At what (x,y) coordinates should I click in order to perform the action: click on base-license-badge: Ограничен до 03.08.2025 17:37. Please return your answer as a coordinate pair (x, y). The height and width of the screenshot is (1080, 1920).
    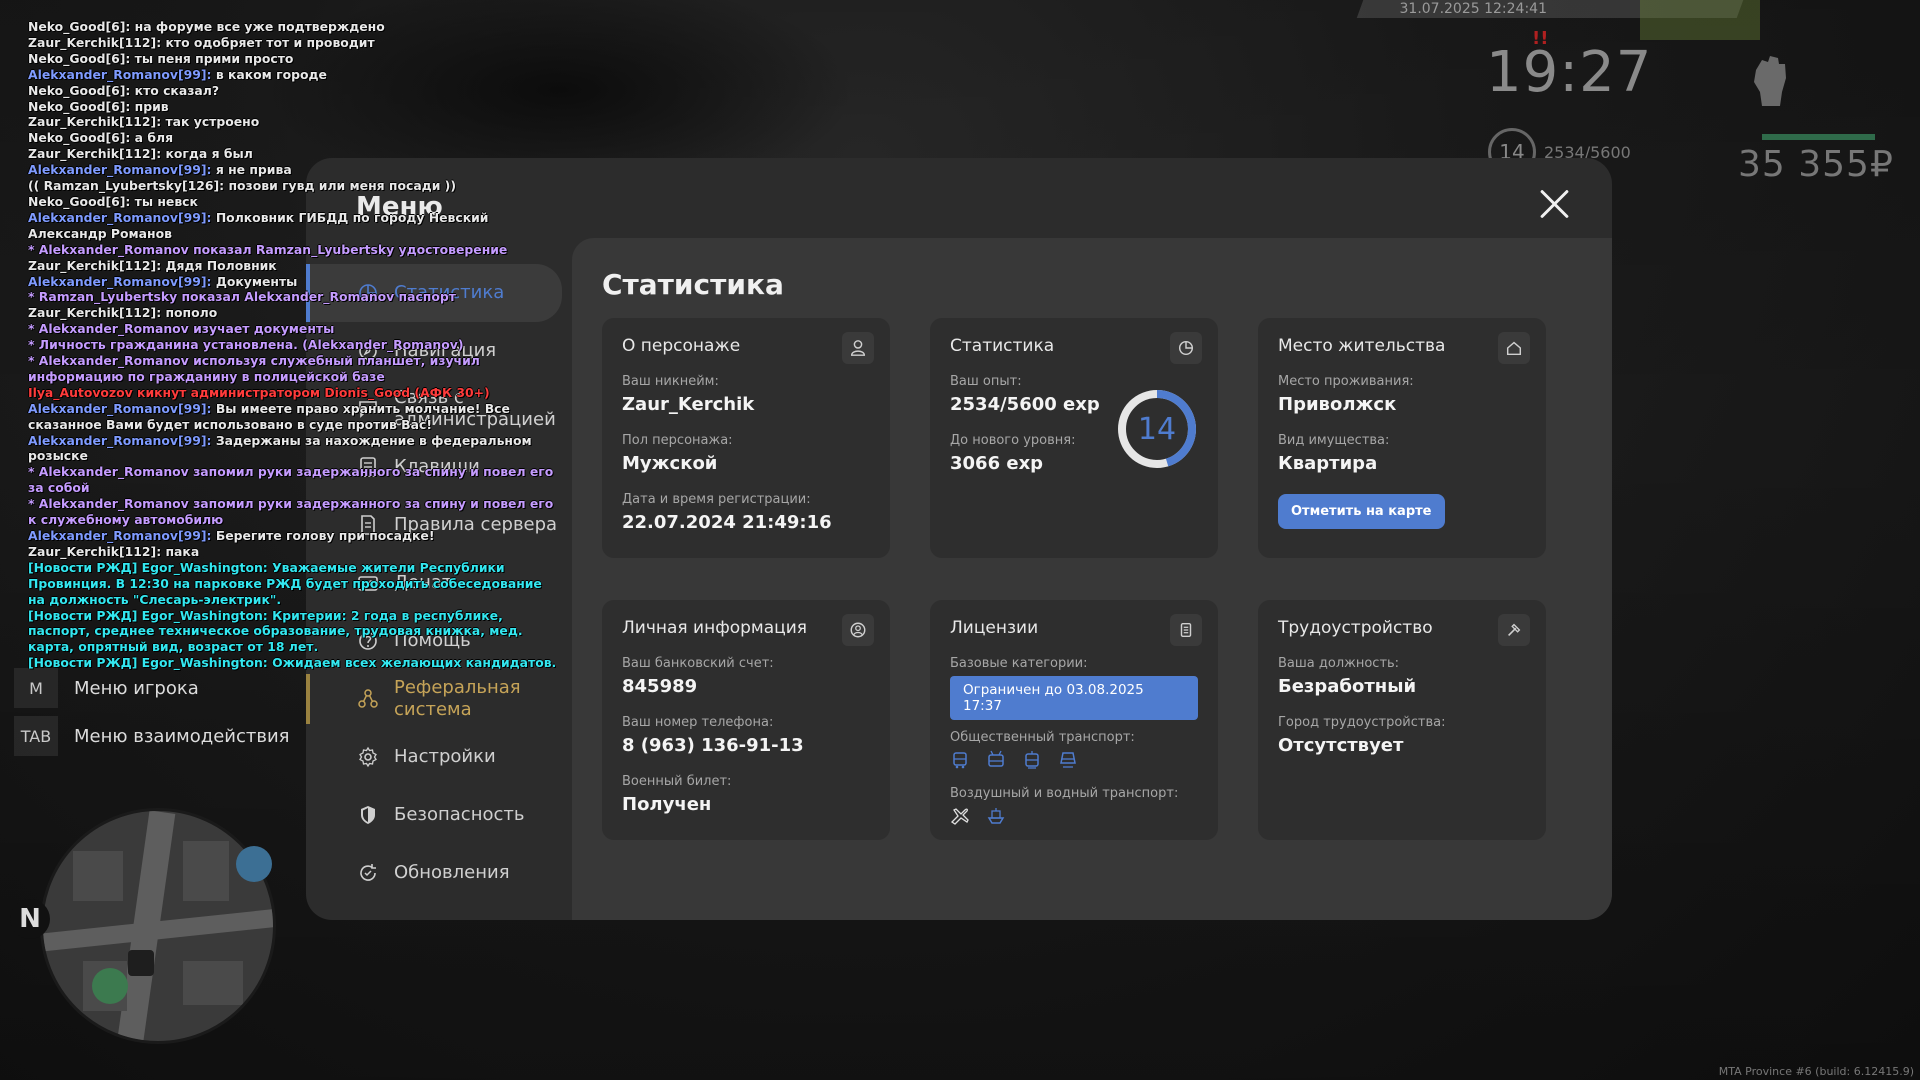
    Looking at the image, I should click on (1074, 698).